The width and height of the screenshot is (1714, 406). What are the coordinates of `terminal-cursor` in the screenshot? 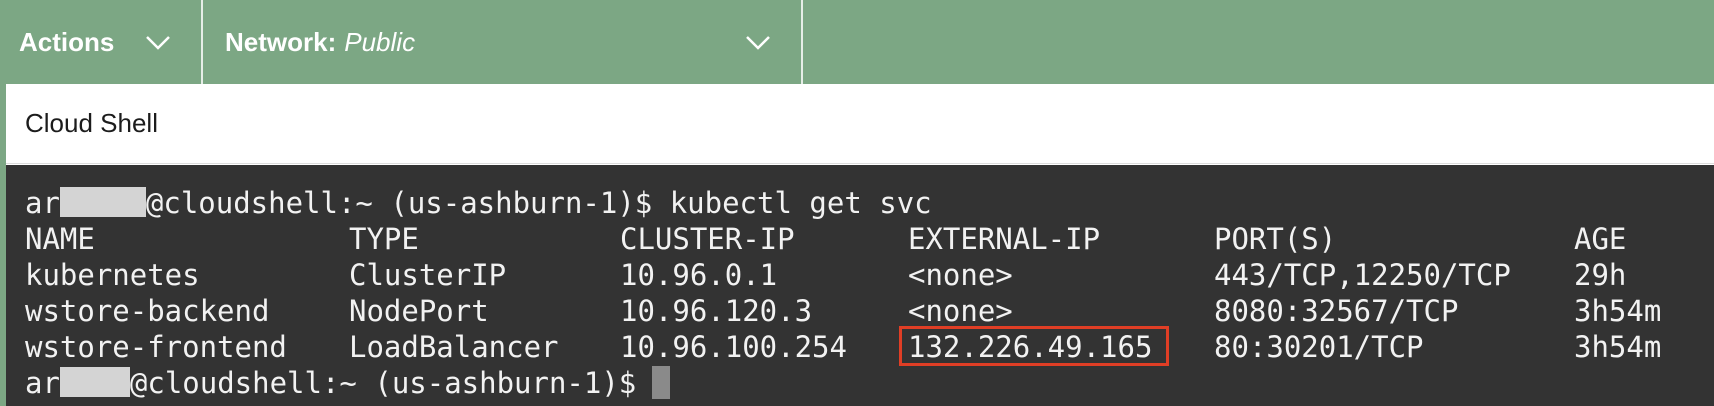 It's located at (661, 382).